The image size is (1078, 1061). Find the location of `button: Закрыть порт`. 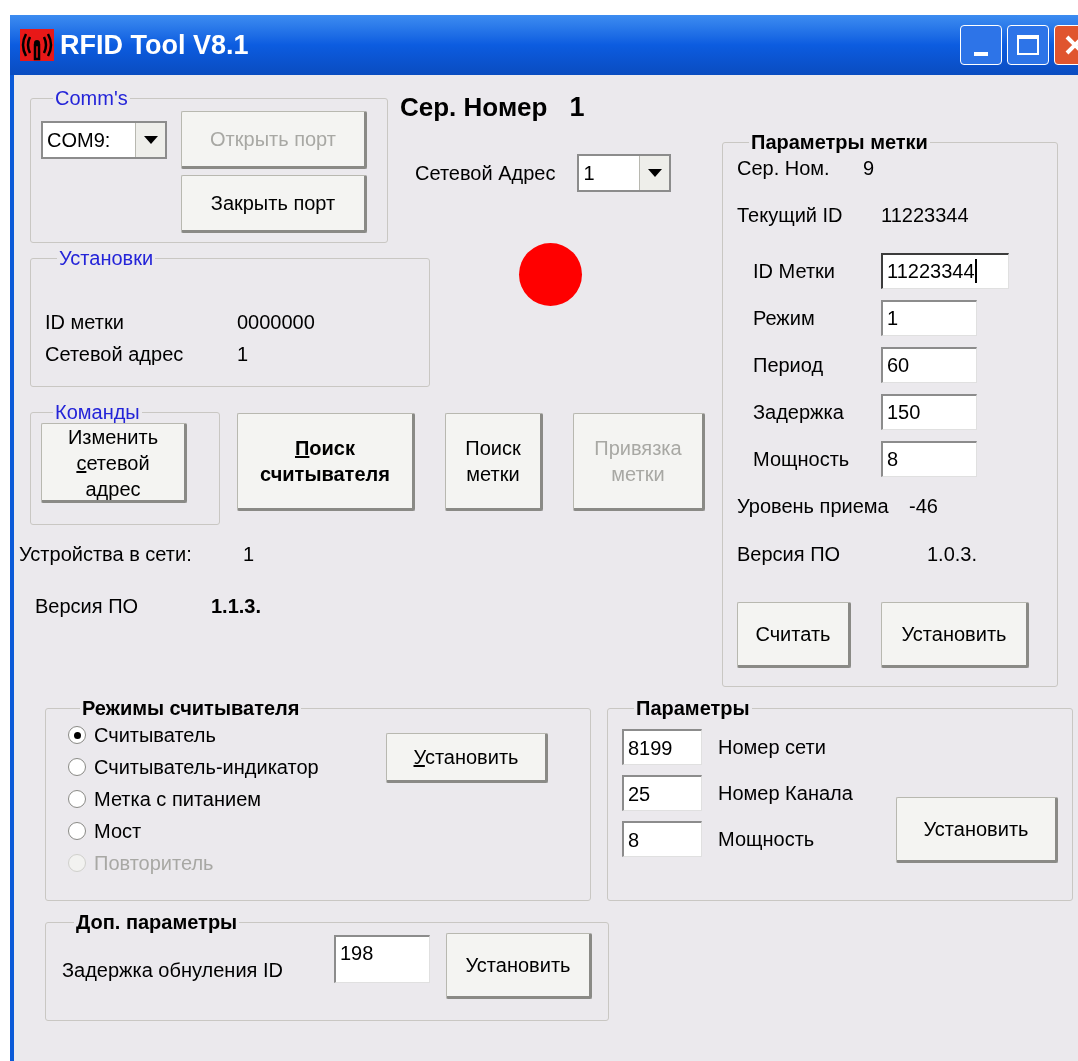

button: Закрыть порт is located at coordinates (274, 204).